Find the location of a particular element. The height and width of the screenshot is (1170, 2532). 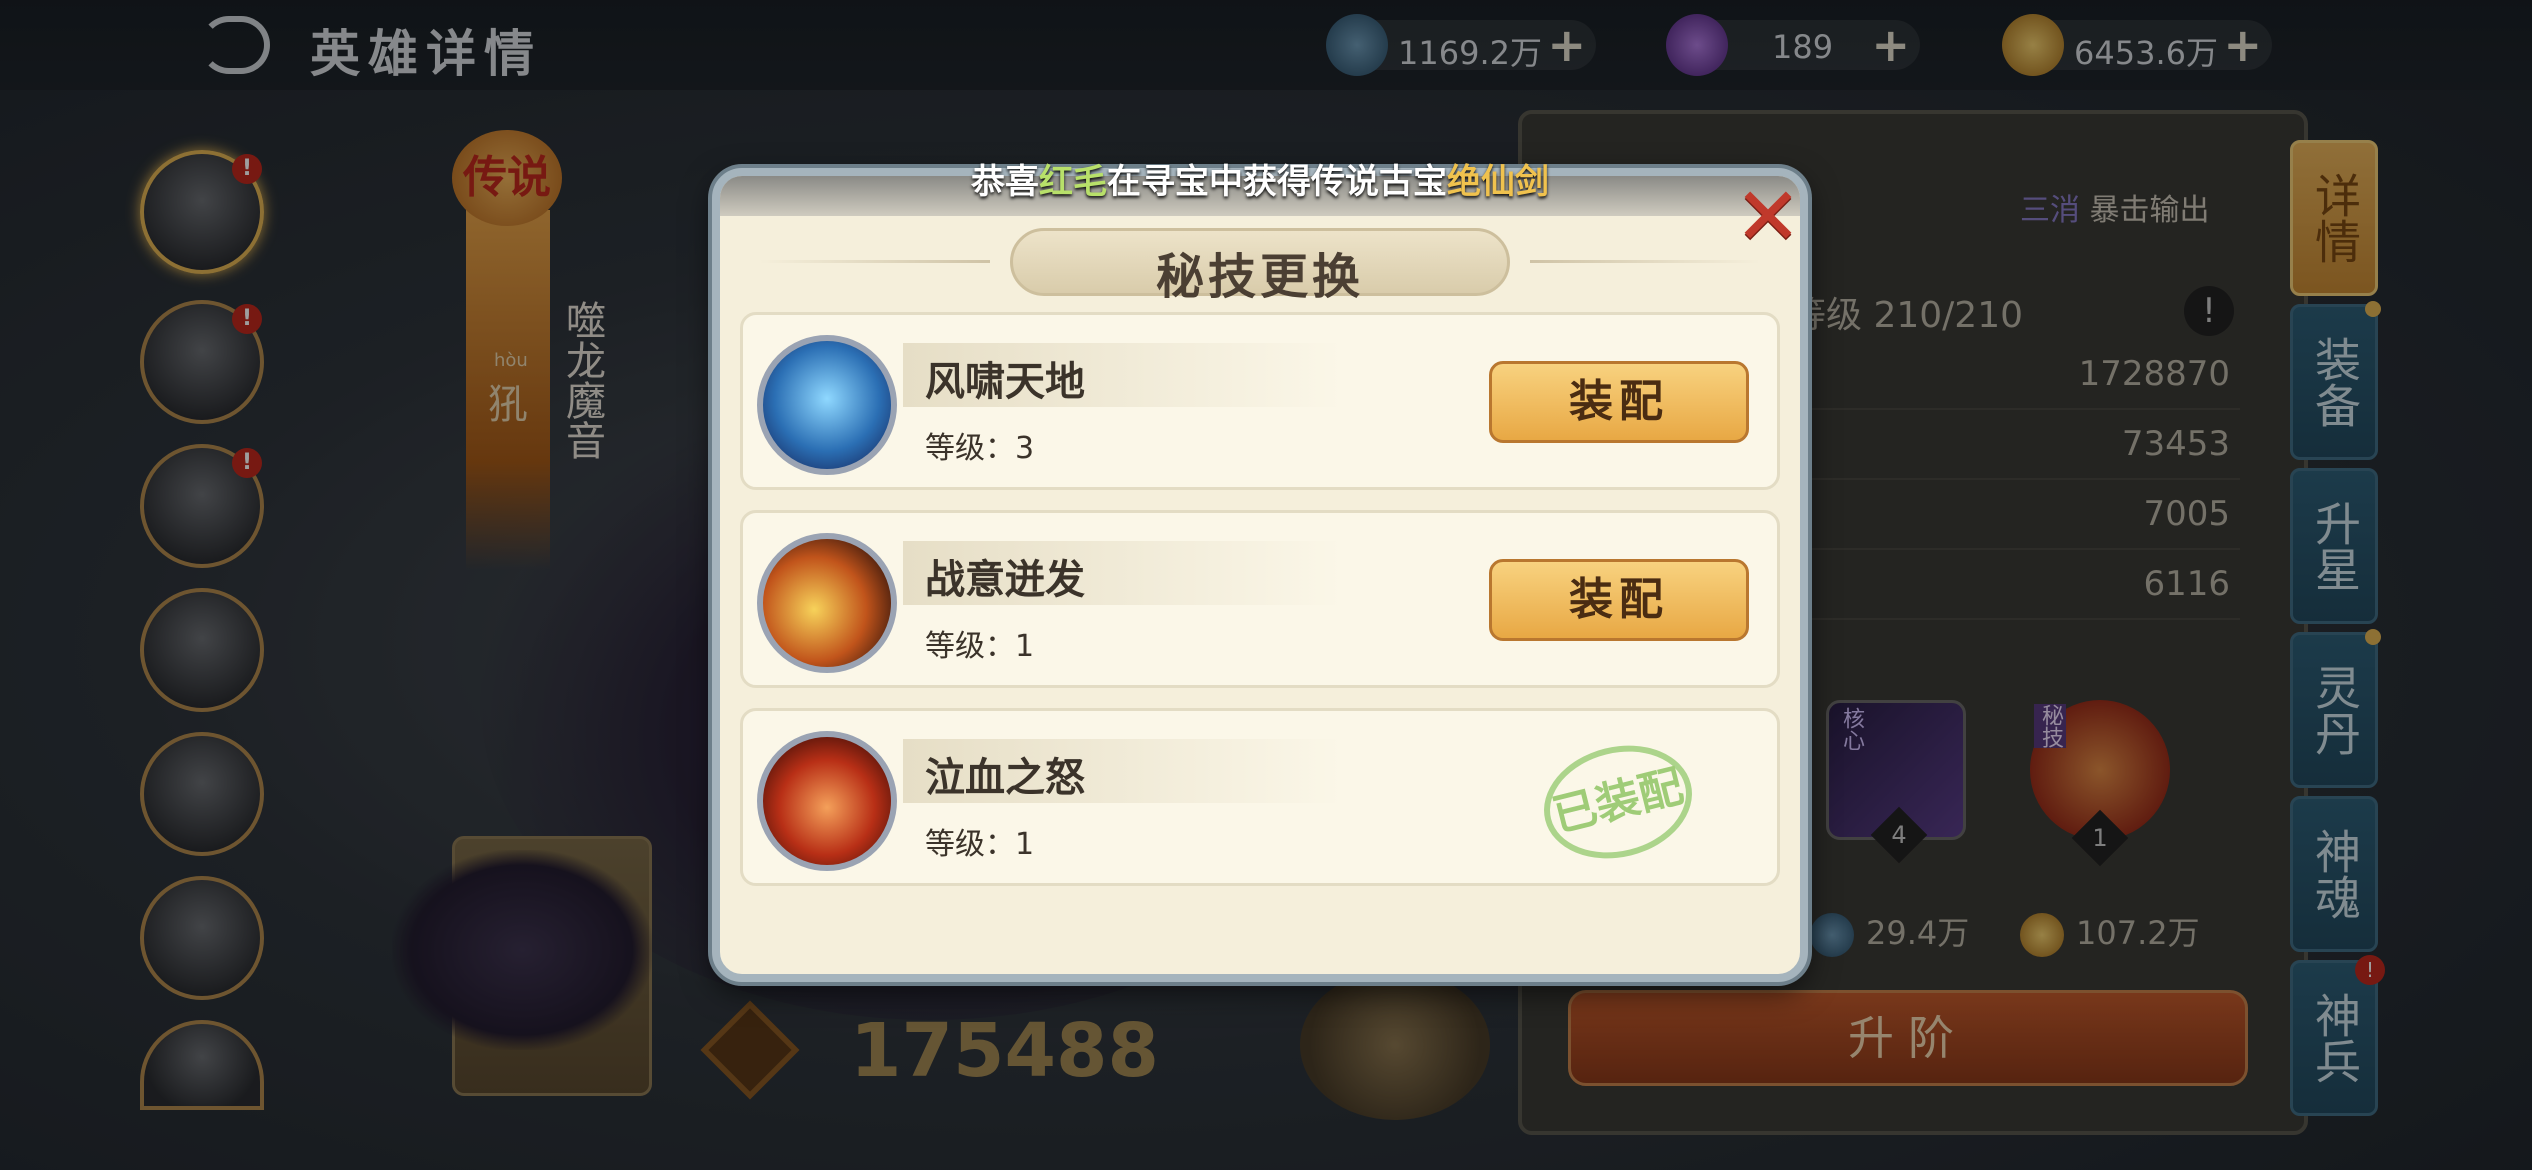

blood-rage-skill-icon is located at coordinates (827, 801).